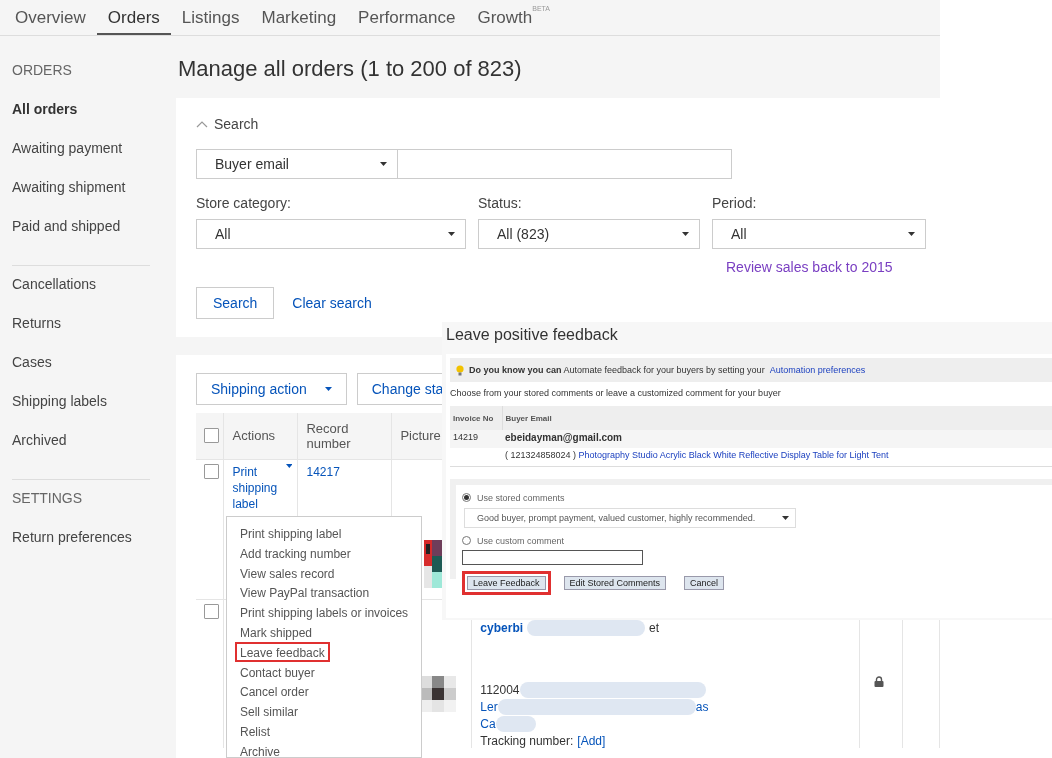  What do you see at coordinates (269, 711) in the screenshot?
I see `menu-item: Sell similar` at bounding box center [269, 711].